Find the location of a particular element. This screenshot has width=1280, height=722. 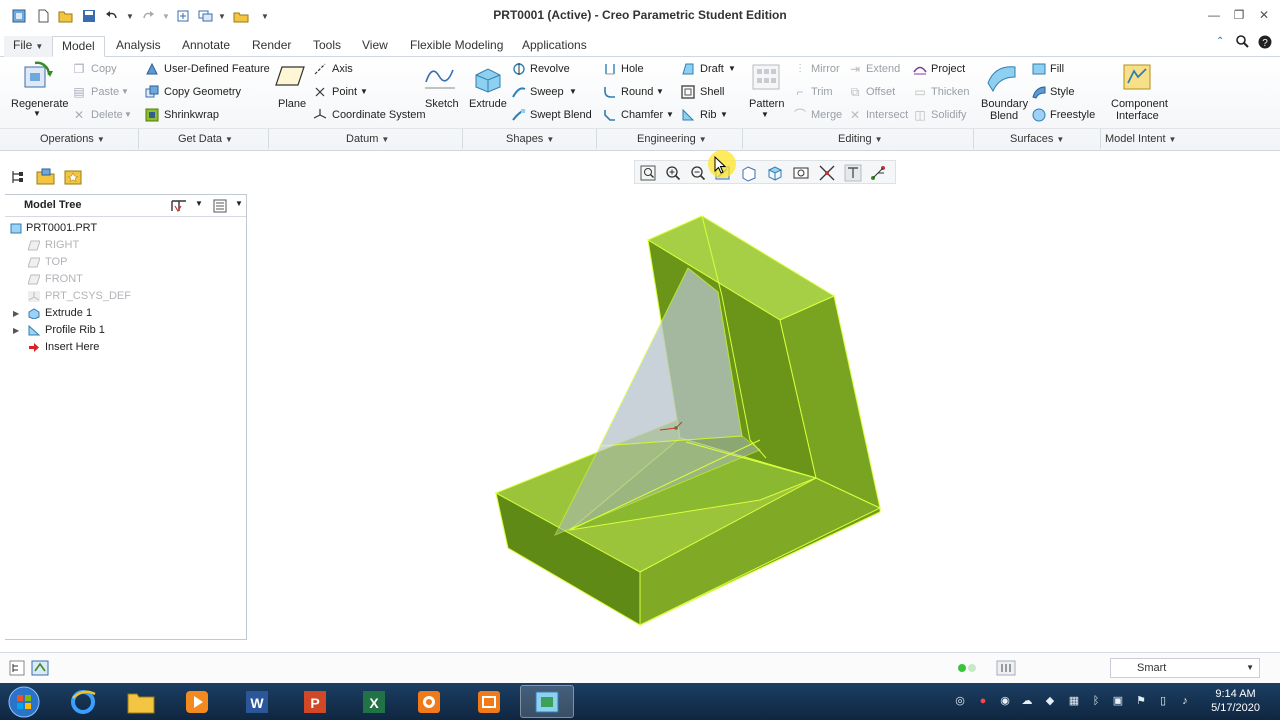

copy-geometry-icon is located at coordinates (152, 92).